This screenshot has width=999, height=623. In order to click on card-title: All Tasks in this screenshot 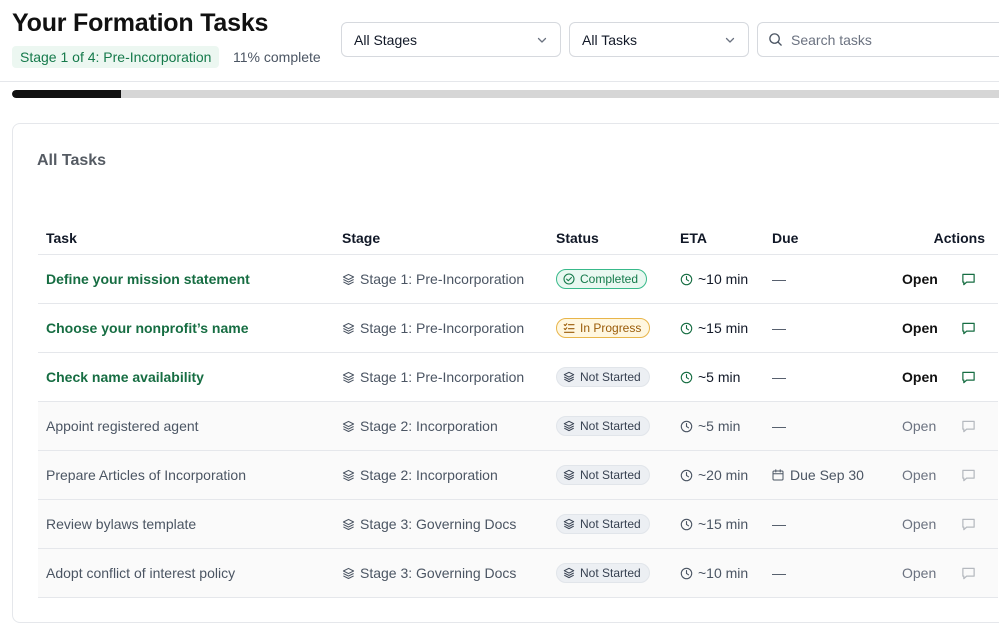, I will do `click(72, 160)`.